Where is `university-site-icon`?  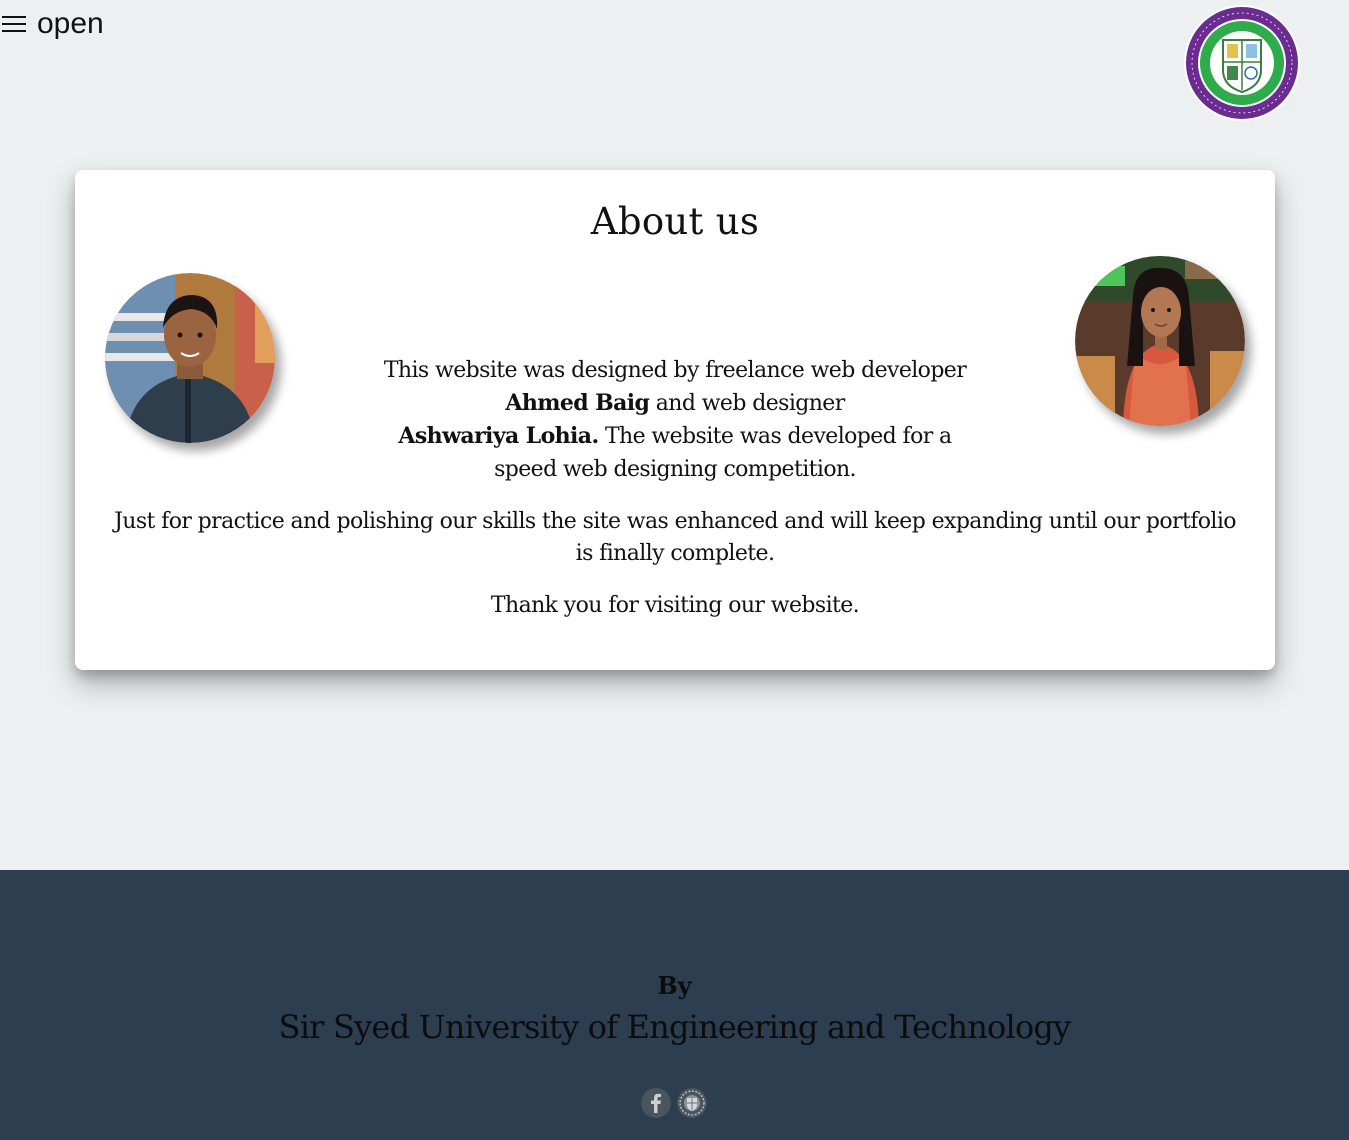 university-site-icon is located at coordinates (692, 1103).